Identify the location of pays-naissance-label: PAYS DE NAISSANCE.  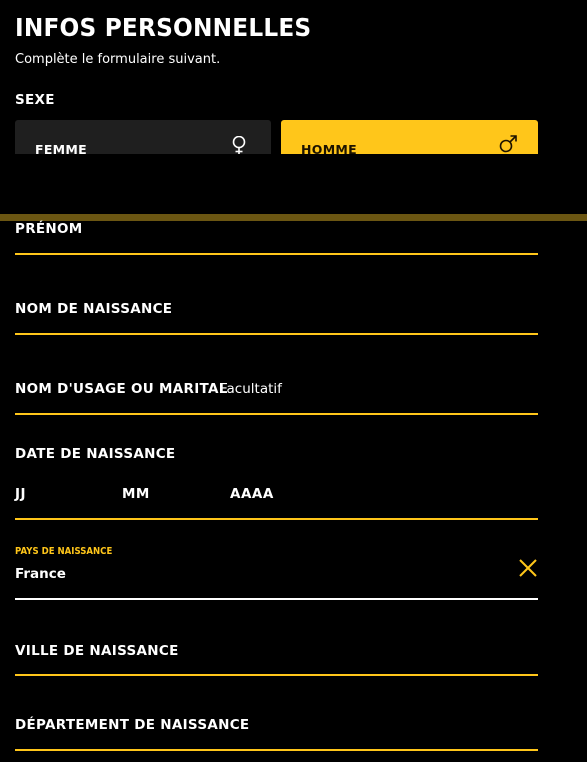
(64, 551).